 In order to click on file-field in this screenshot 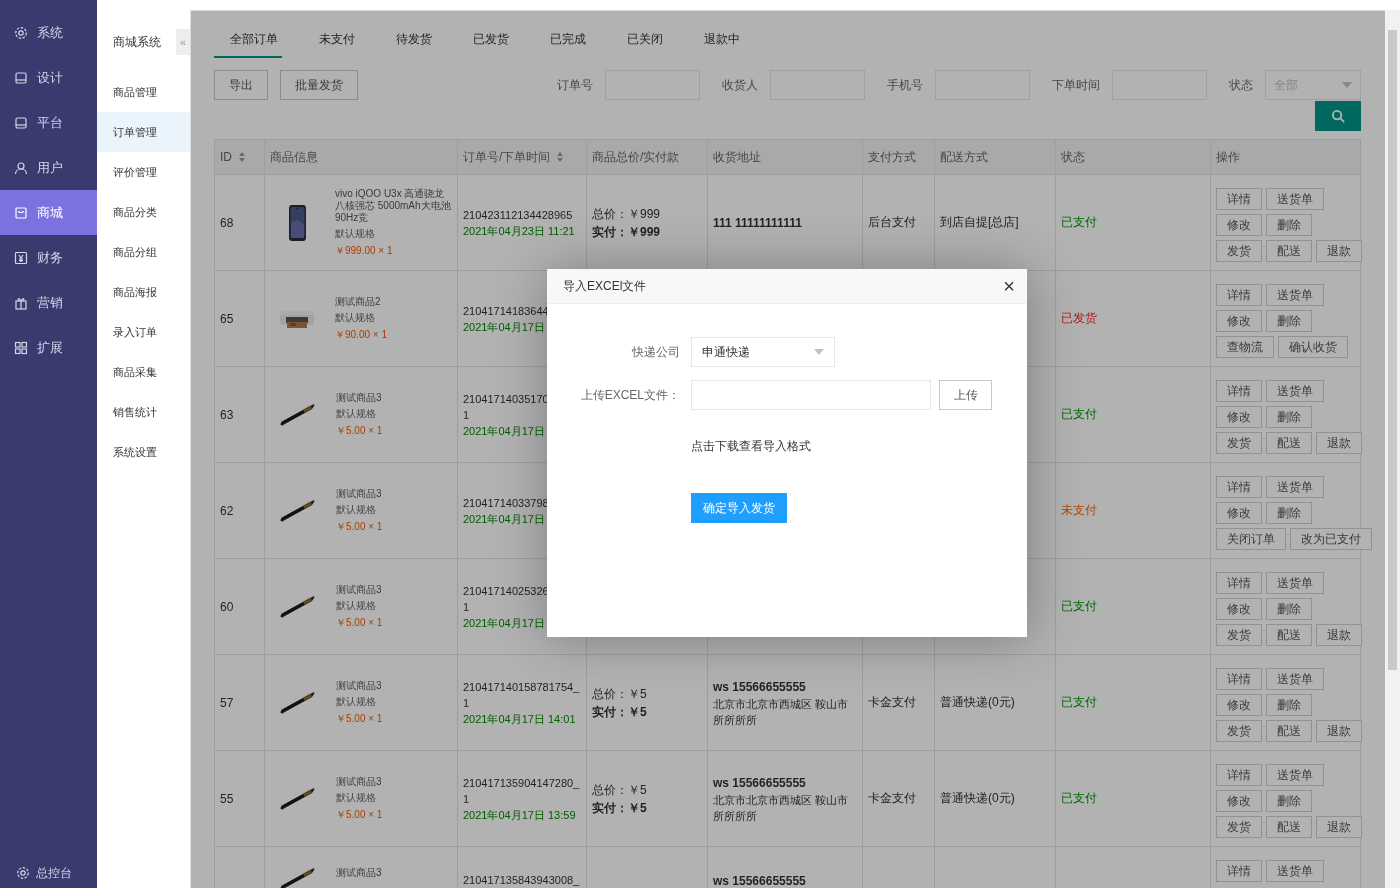, I will do `click(811, 395)`.